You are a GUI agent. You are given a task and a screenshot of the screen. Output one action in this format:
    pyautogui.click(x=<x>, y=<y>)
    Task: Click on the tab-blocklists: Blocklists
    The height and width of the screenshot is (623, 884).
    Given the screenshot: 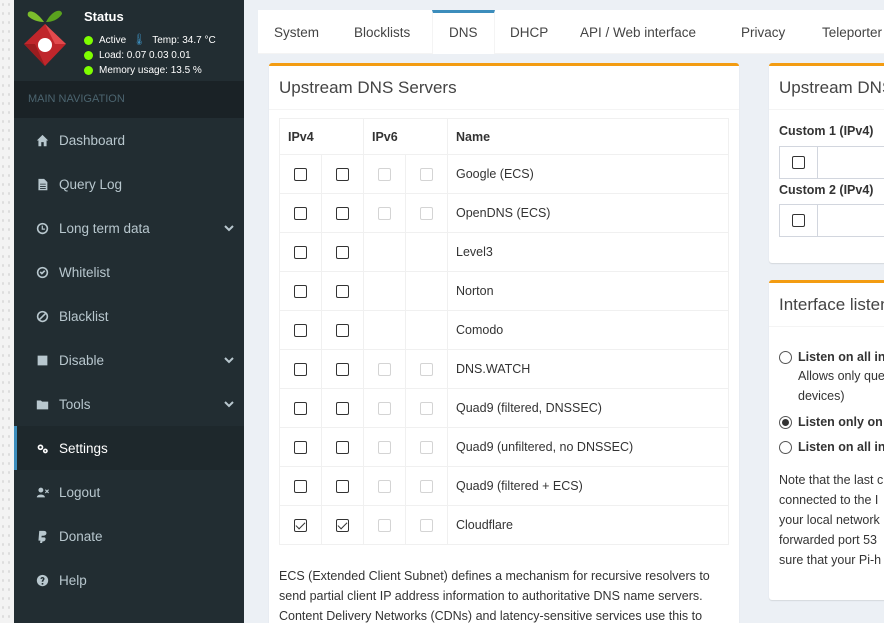 What is the action you would take?
    pyautogui.click(x=382, y=32)
    